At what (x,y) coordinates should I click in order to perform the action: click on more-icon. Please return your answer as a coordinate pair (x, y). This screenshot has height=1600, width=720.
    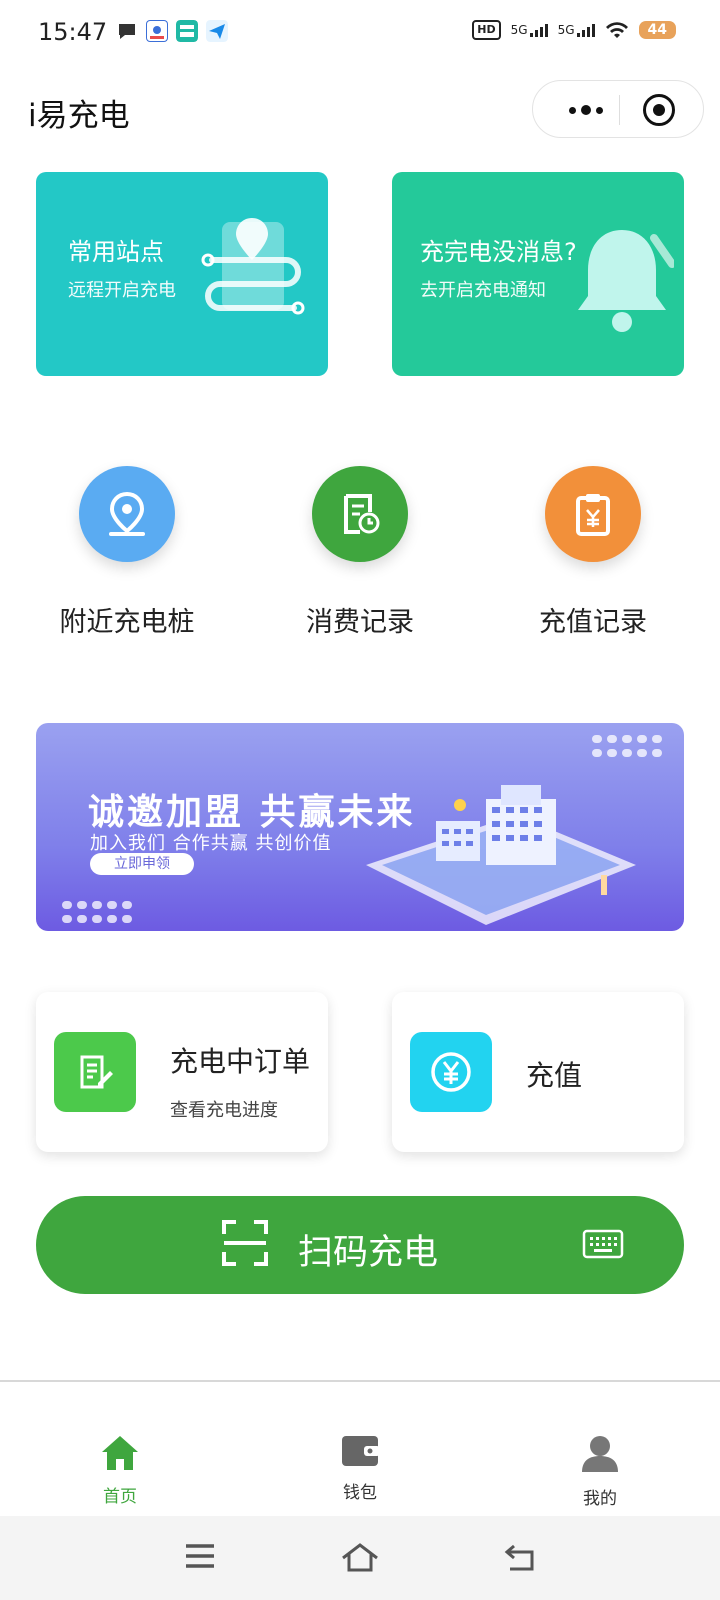
    Looking at the image, I should click on (572, 110).